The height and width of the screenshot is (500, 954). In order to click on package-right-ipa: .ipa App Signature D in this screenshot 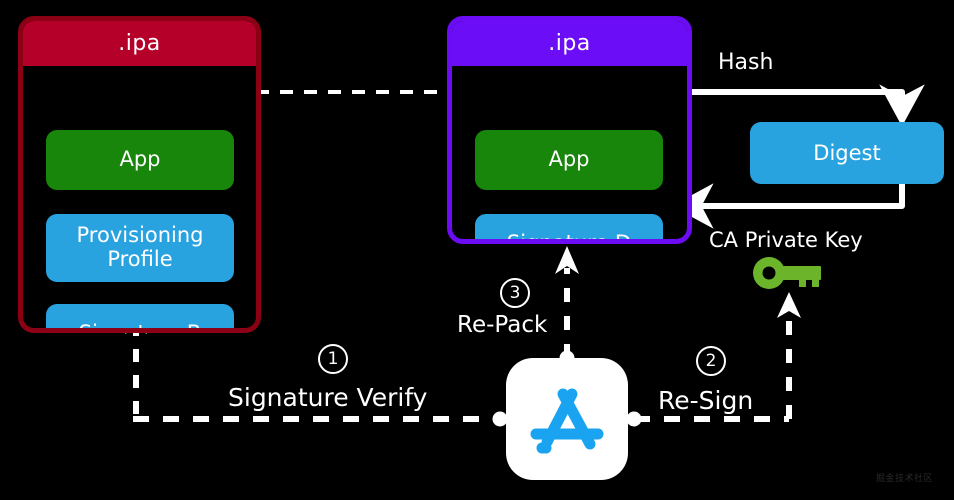, I will do `click(569, 130)`.